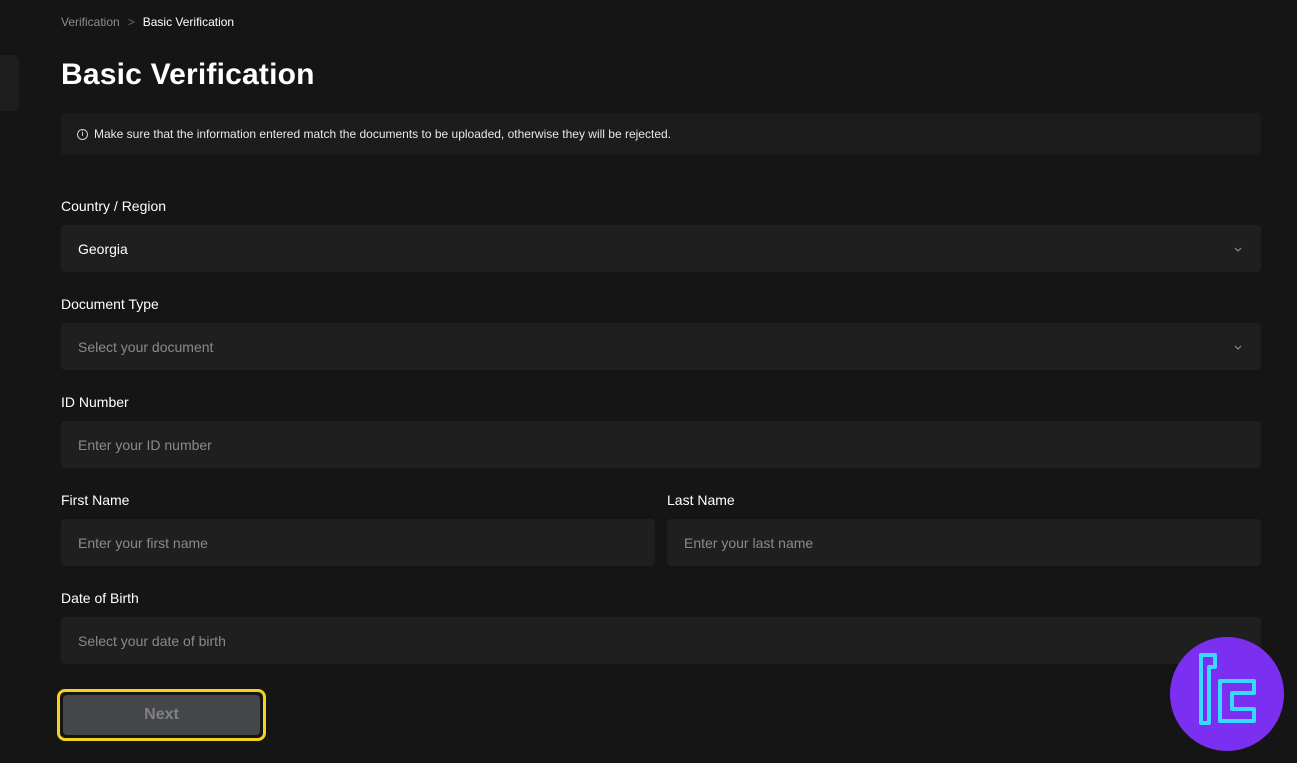 This screenshot has width=1297, height=763. I want to click on id-number-field, so click(661, 444).